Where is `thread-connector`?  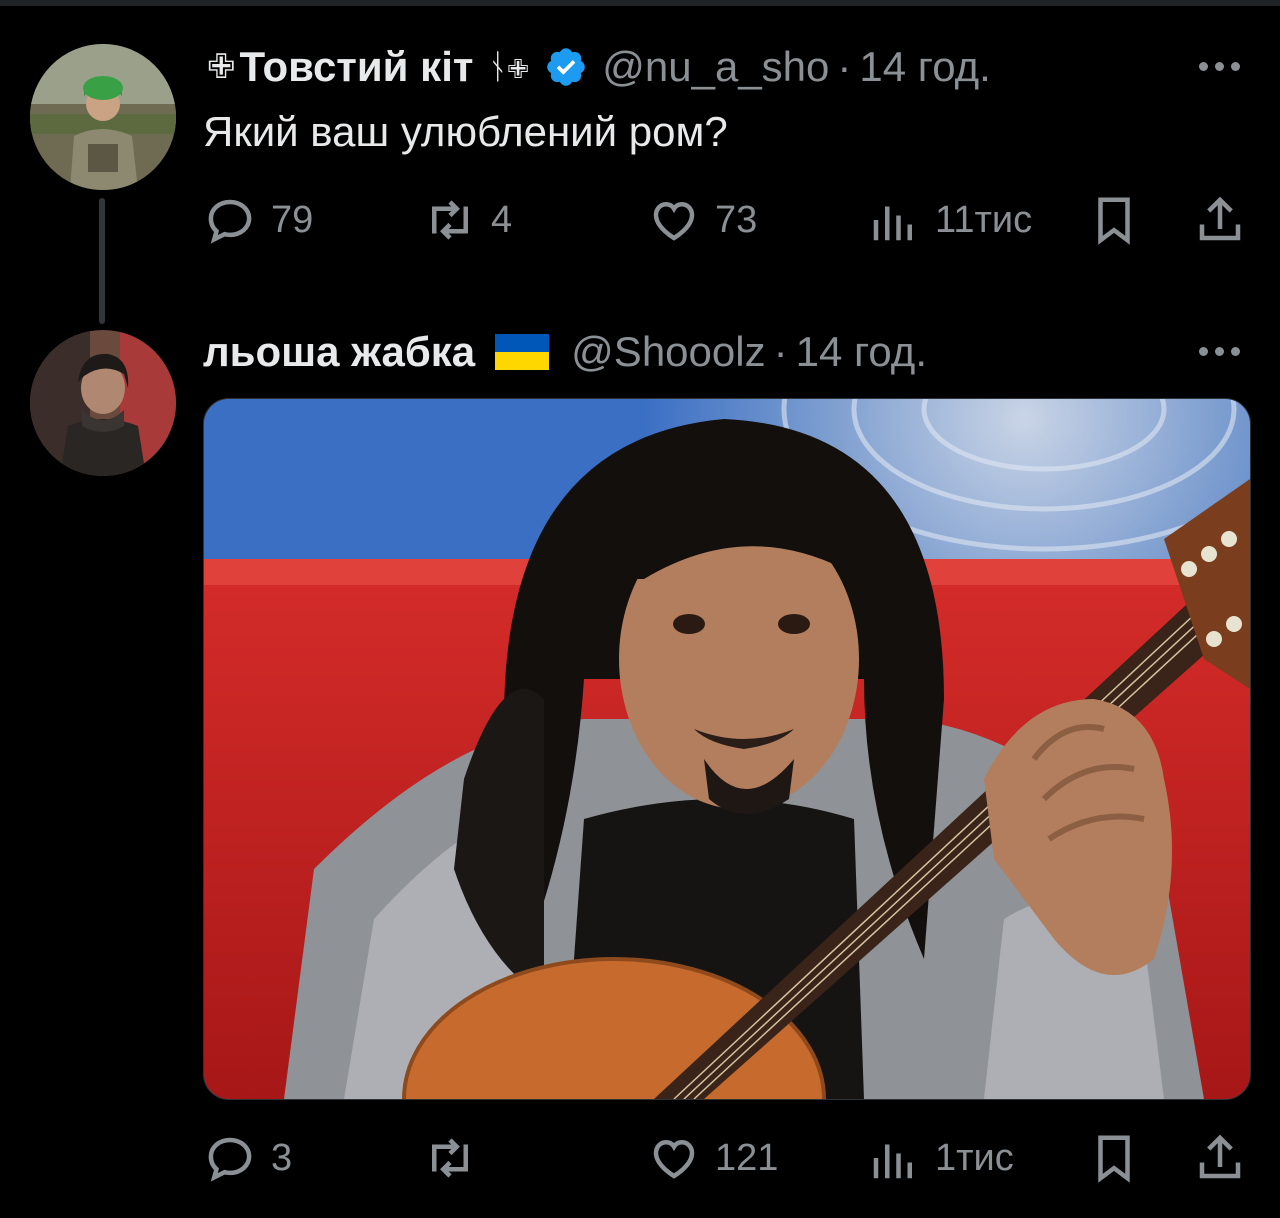
thread-connector is located at coordinates (102, 261).